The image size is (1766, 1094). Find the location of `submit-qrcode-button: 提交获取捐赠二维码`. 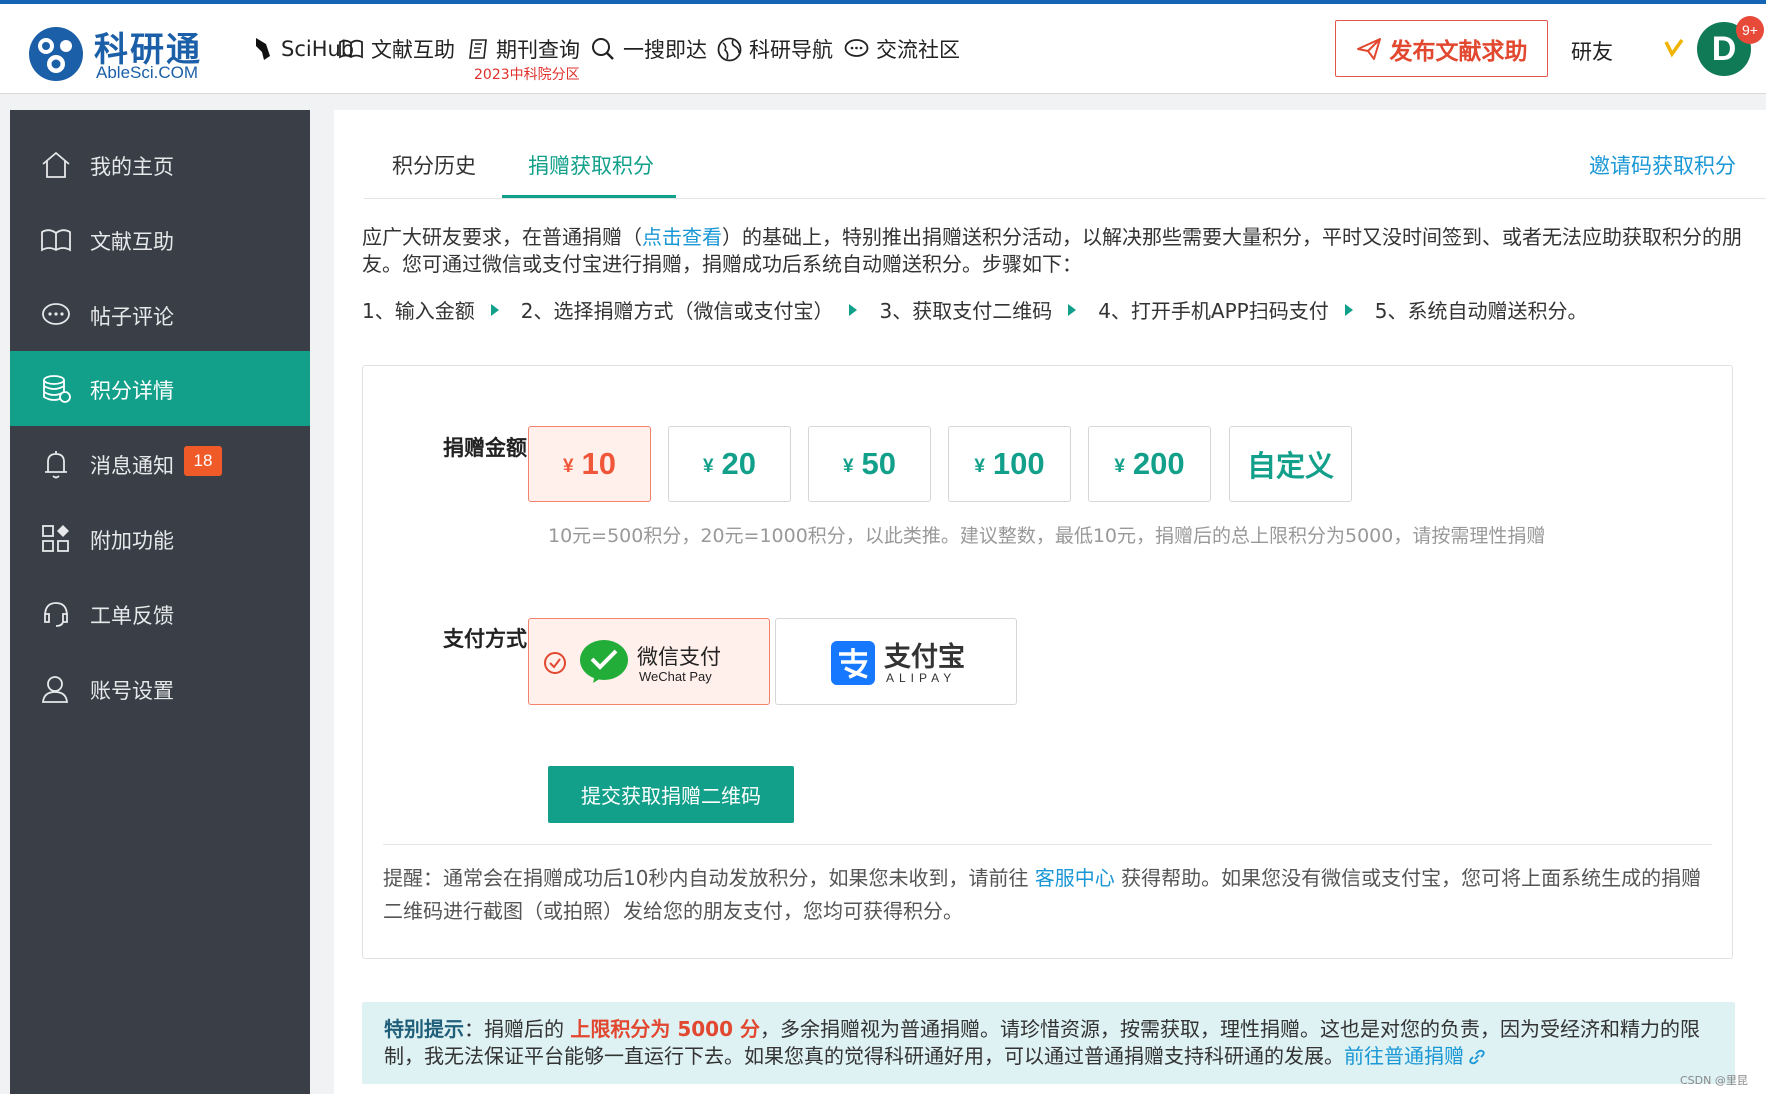

submit-qrcode-button: 提交获取捐赠二维码 is located at coordinates (671, 794).